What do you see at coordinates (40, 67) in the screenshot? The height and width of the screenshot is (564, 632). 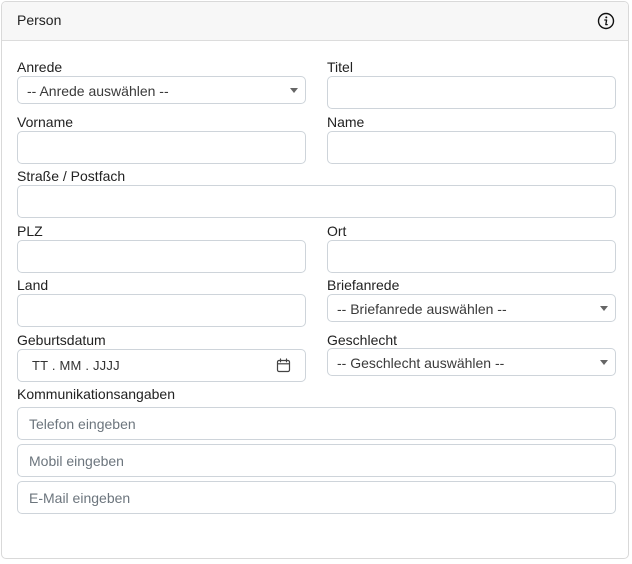 I see `anrede-label: Anrede` at bounding box center [40, 67].